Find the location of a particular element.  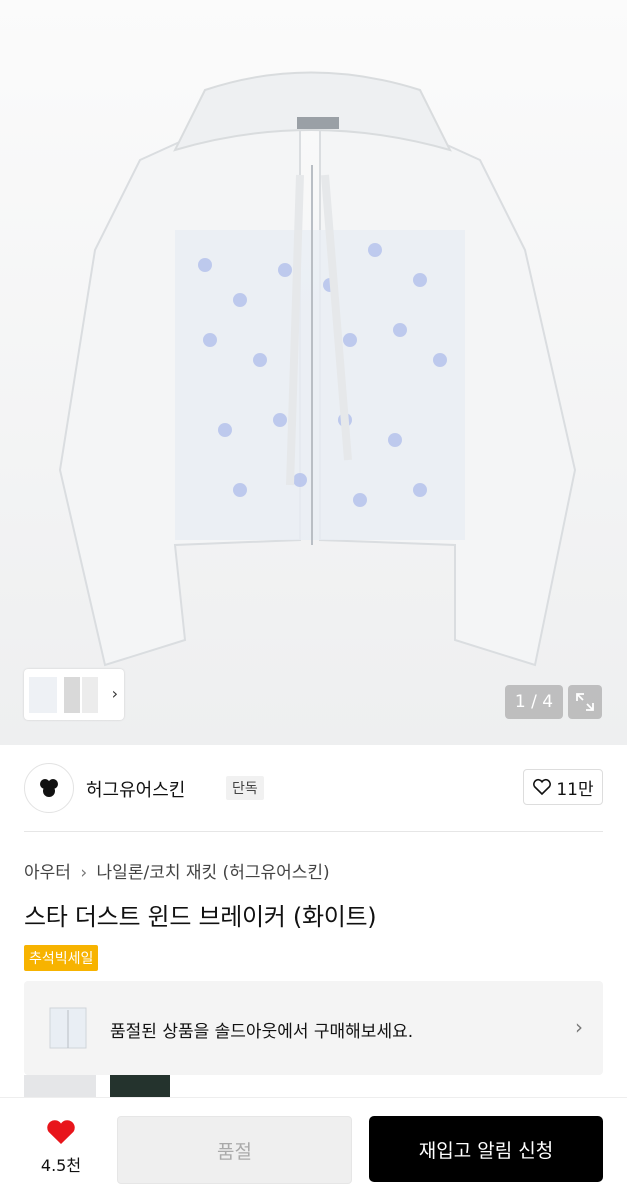

soldout-banner: 품절된 상품을 솔드아웃에서 구매해보세요. › is located at coordinates (313, 1028).